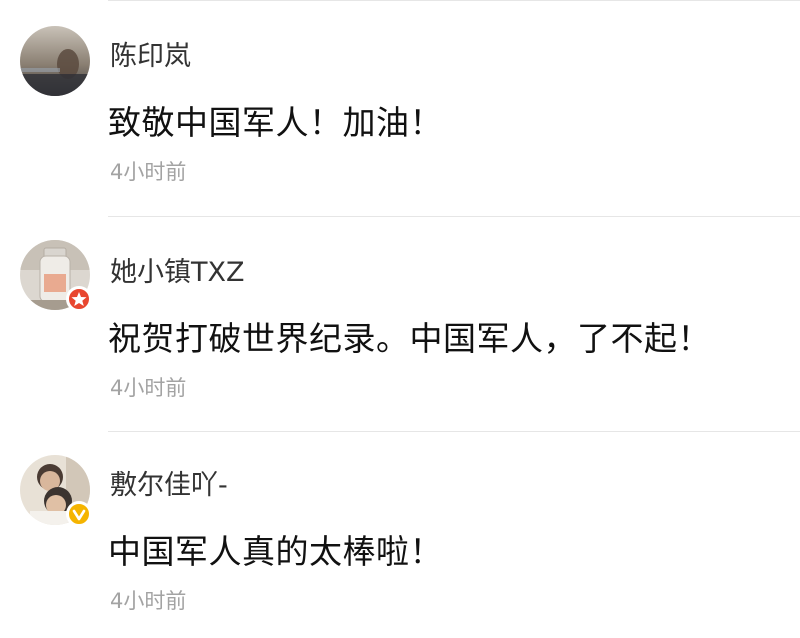 This screenshot has width=800, height=638. What do you see at coordinates (169, 482) in the screenshot?
I see `username: 敷尔佳吖-` at bounding box center [169, 482].